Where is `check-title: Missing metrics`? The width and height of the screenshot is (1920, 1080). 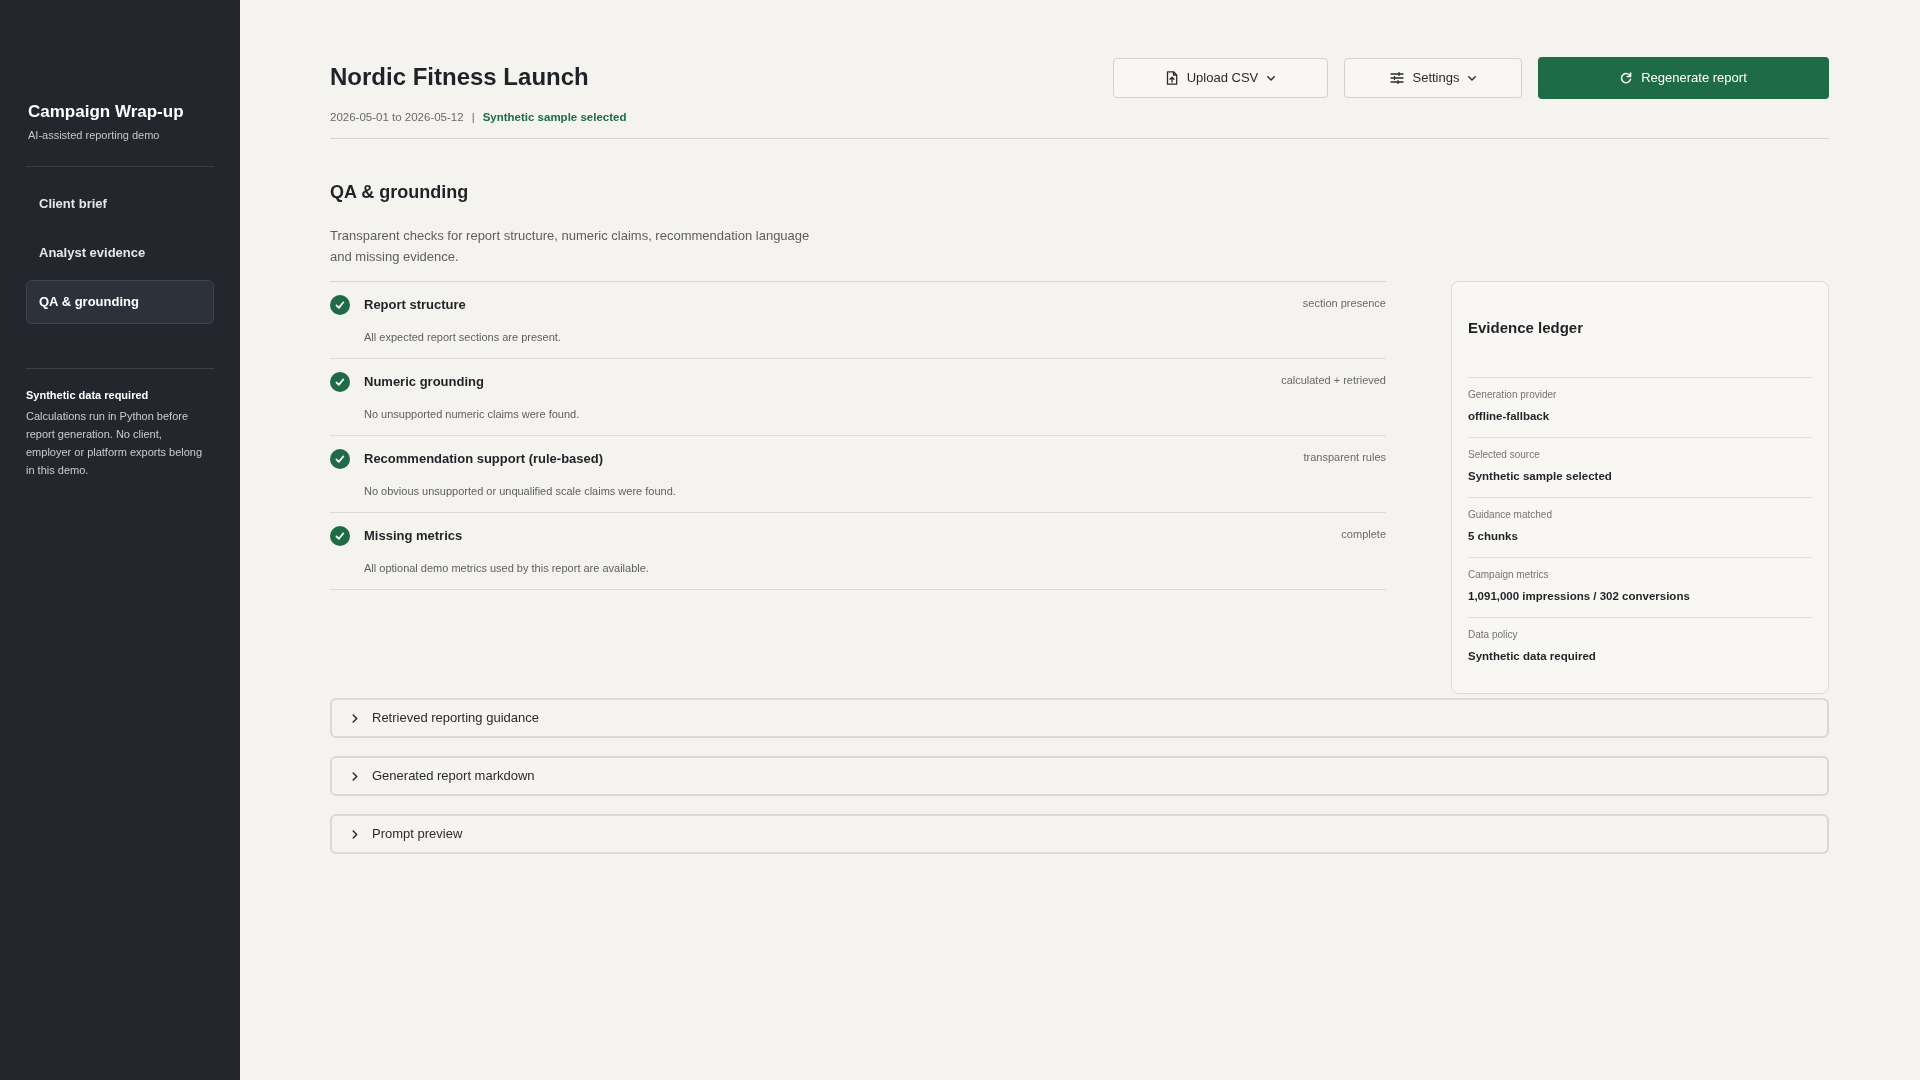 check-title: Missing metrics is located at coordinates (413, 536).